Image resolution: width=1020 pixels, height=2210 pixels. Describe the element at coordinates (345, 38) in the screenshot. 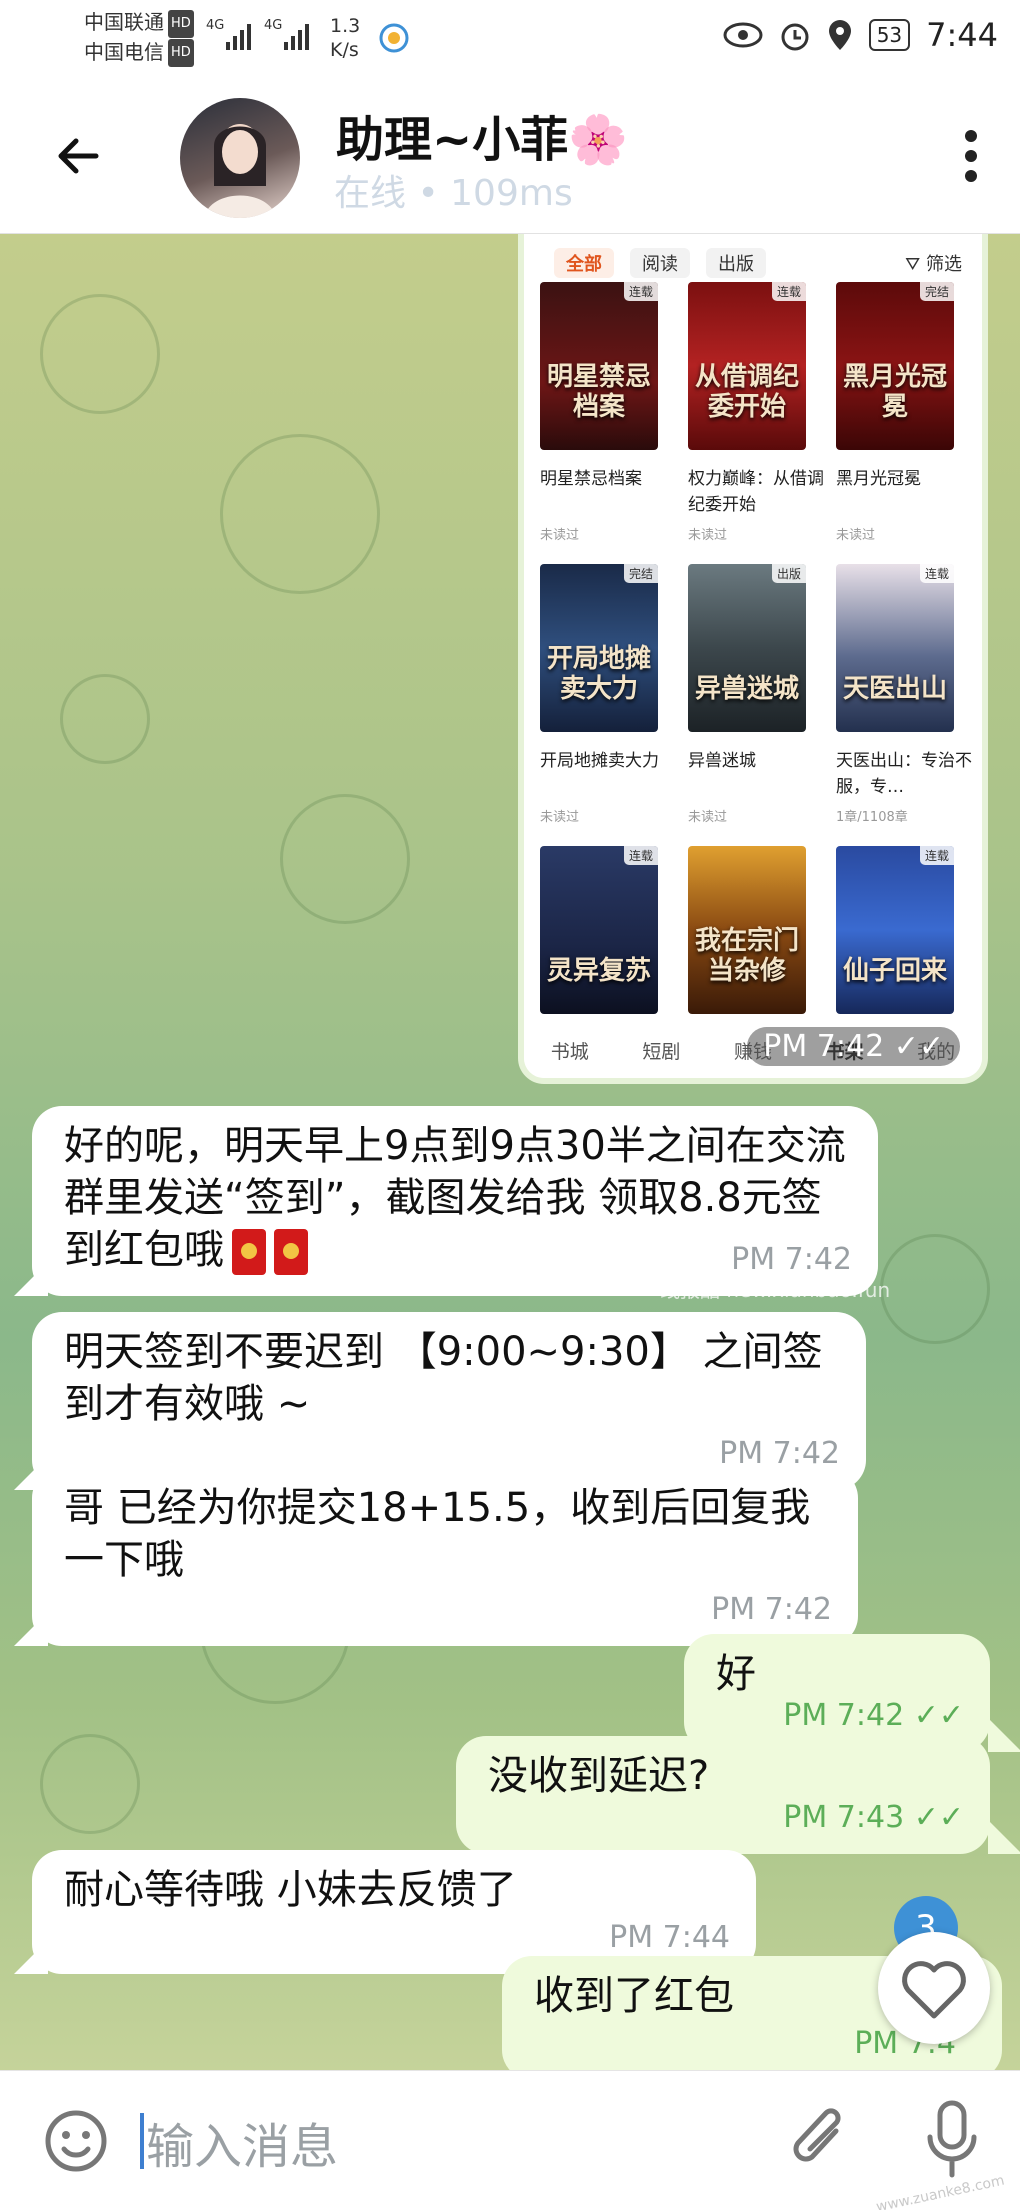

I see `net-speed: 1.3 K/s` at that location.